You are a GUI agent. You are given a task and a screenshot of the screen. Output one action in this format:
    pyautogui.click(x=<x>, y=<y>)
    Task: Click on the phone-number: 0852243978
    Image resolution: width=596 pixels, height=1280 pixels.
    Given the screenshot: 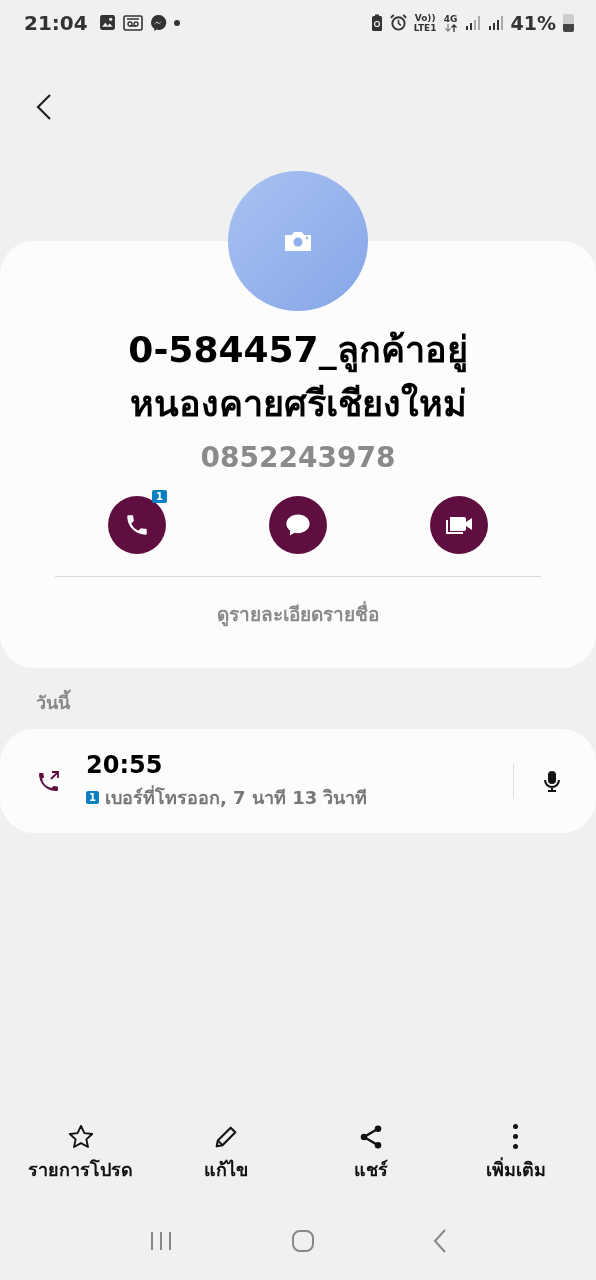 What is the action you would take?
    pyautogui.click(x=298, y=457)
    